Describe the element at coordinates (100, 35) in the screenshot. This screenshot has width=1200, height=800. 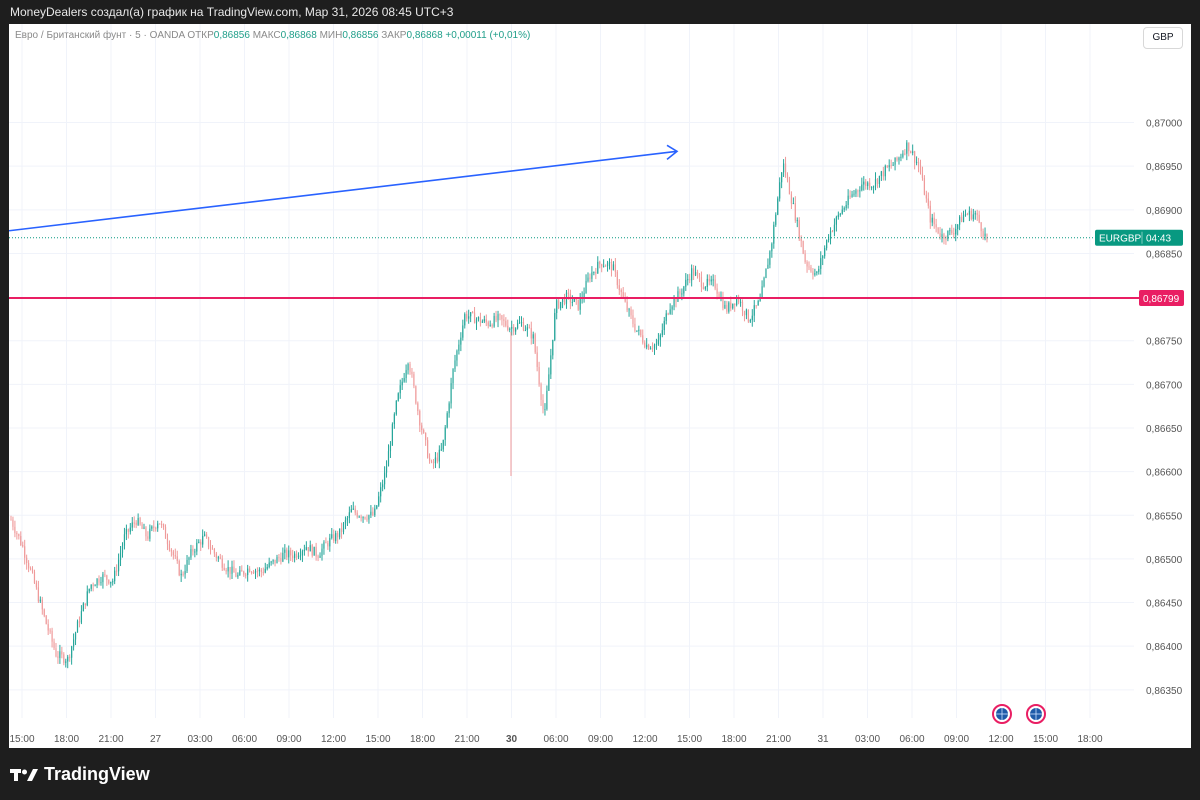
I see `symbol-description: Евро / Британский фунт · 5 · OANDA` at that location.